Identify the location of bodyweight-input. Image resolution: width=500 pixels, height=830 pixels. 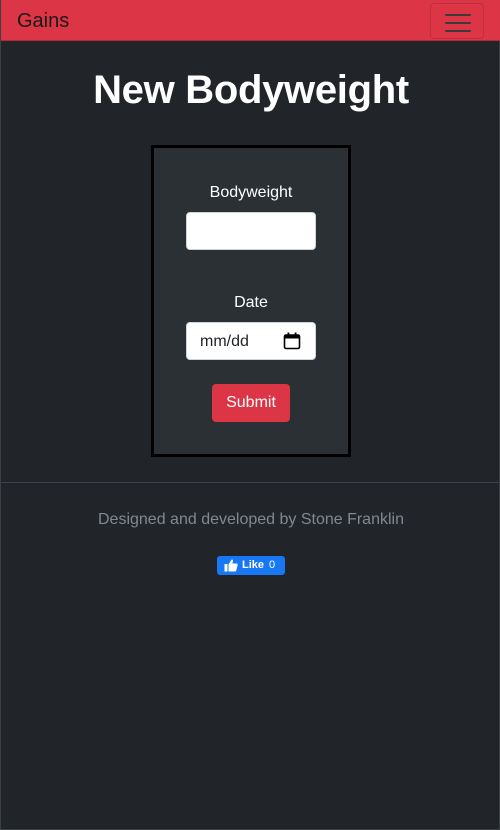
(251, 231).